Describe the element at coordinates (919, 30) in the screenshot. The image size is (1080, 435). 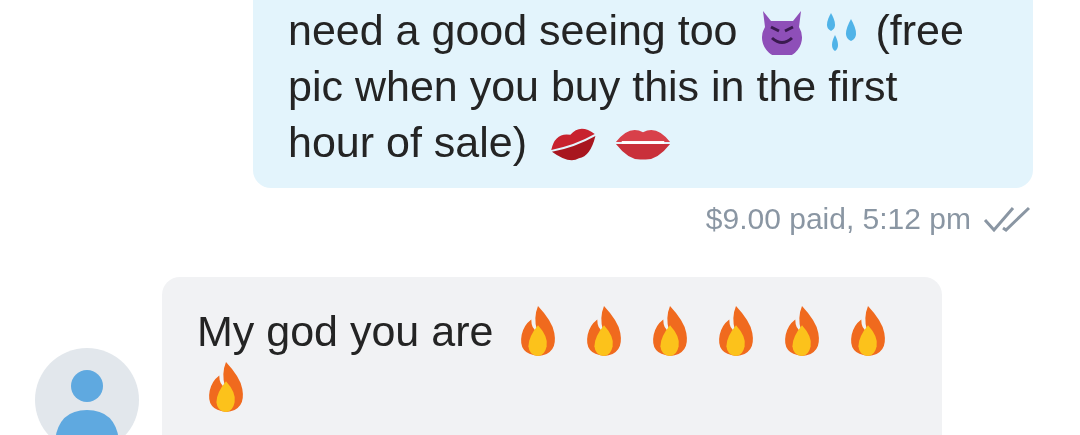
I see `message-text: (free` at that location.